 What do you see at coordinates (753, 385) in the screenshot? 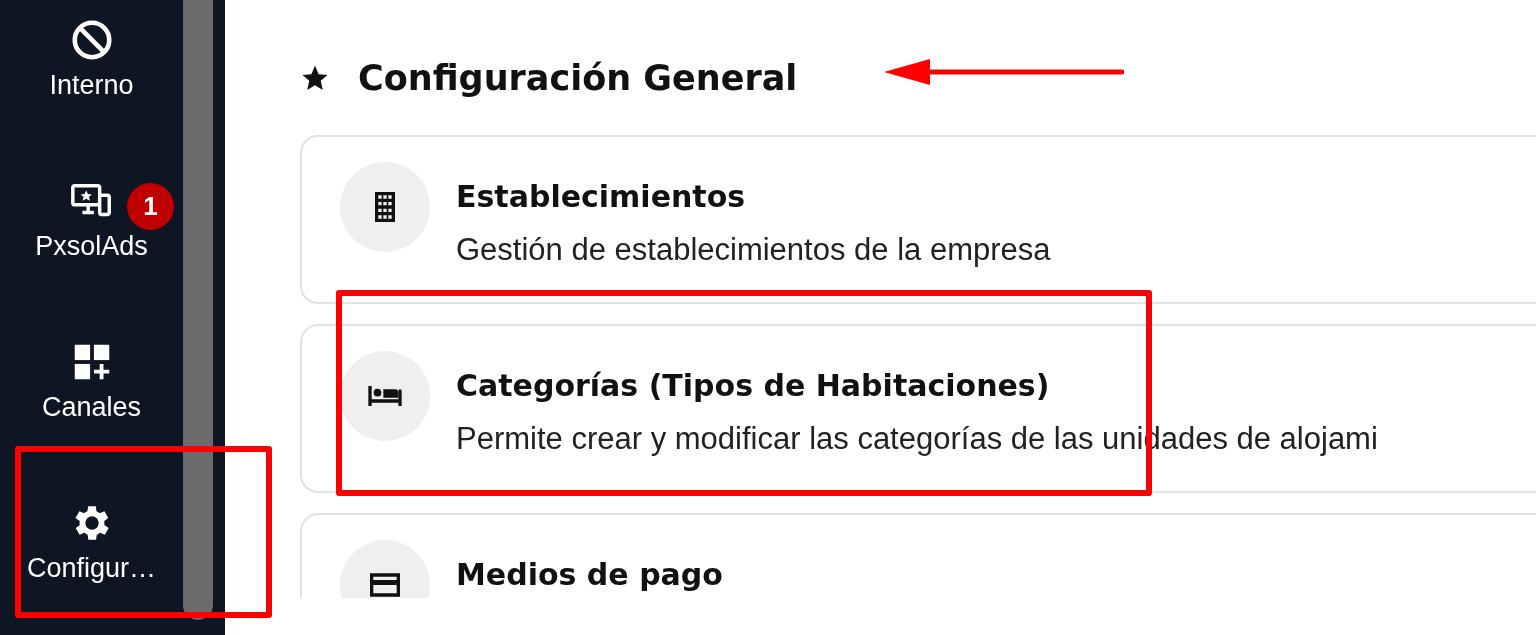
I see `card-title: Categorías (Tipos de Habitaciones)` at bounding box center [753, 385].